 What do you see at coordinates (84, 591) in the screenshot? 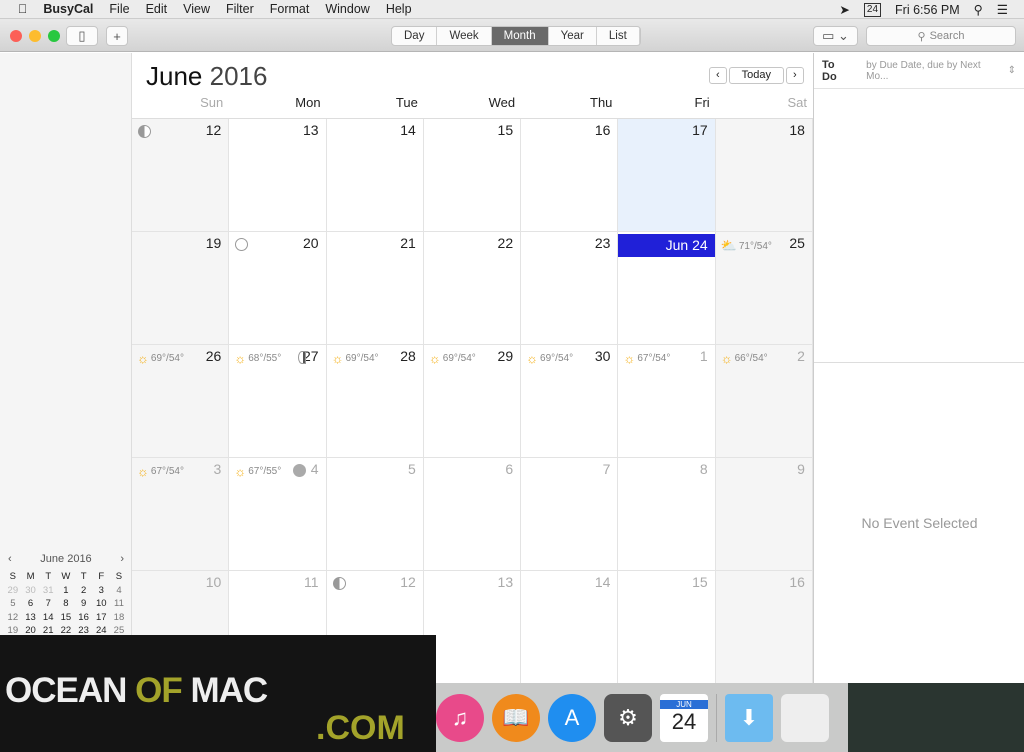
I see `mini-day: 2` at bounding box center [84, 591].